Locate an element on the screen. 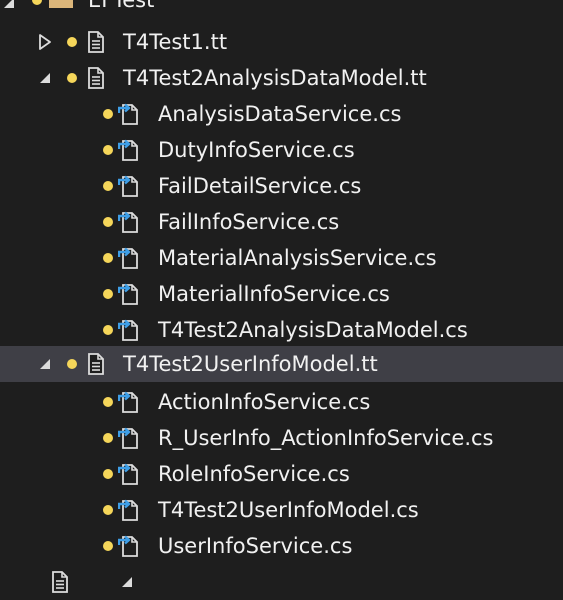  cs-file-label: AnalysisDataService.cs is located at coordinates (280, 114).